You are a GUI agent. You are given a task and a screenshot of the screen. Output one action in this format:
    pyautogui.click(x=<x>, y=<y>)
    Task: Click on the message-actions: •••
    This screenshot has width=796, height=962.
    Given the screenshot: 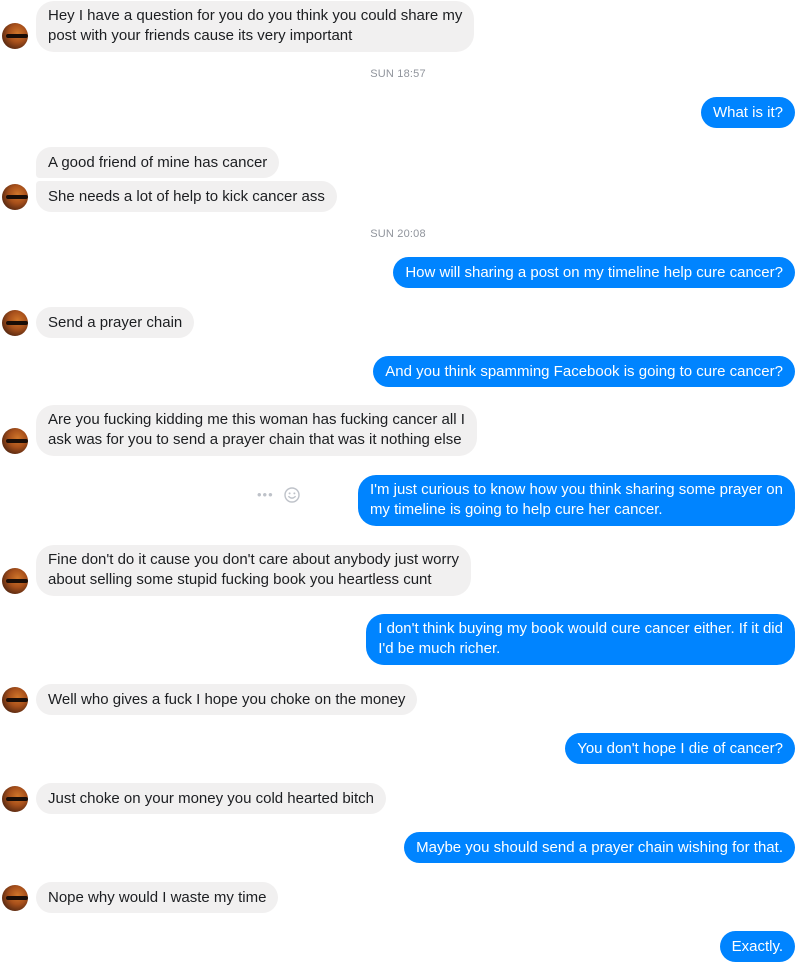 What is the action you would take?
    pyautogui.click(x=278, y=495)
    